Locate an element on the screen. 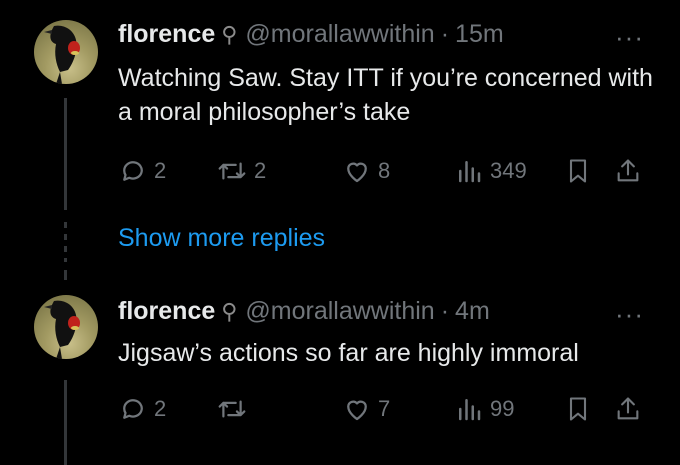 This screenshot has width=680, height=465. show-more-replies-link: Show more replies is located at coordinates (221, 238).